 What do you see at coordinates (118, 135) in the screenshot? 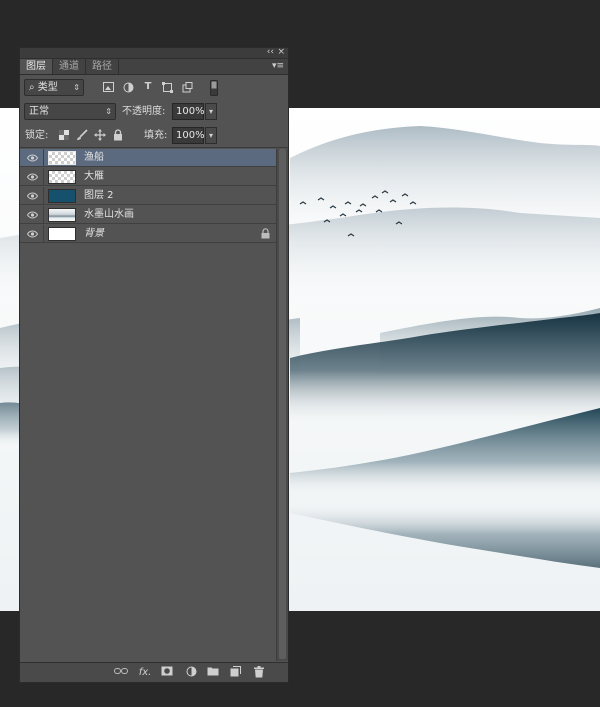
I see `lock-all-icon` at bounding box center [118, 135].